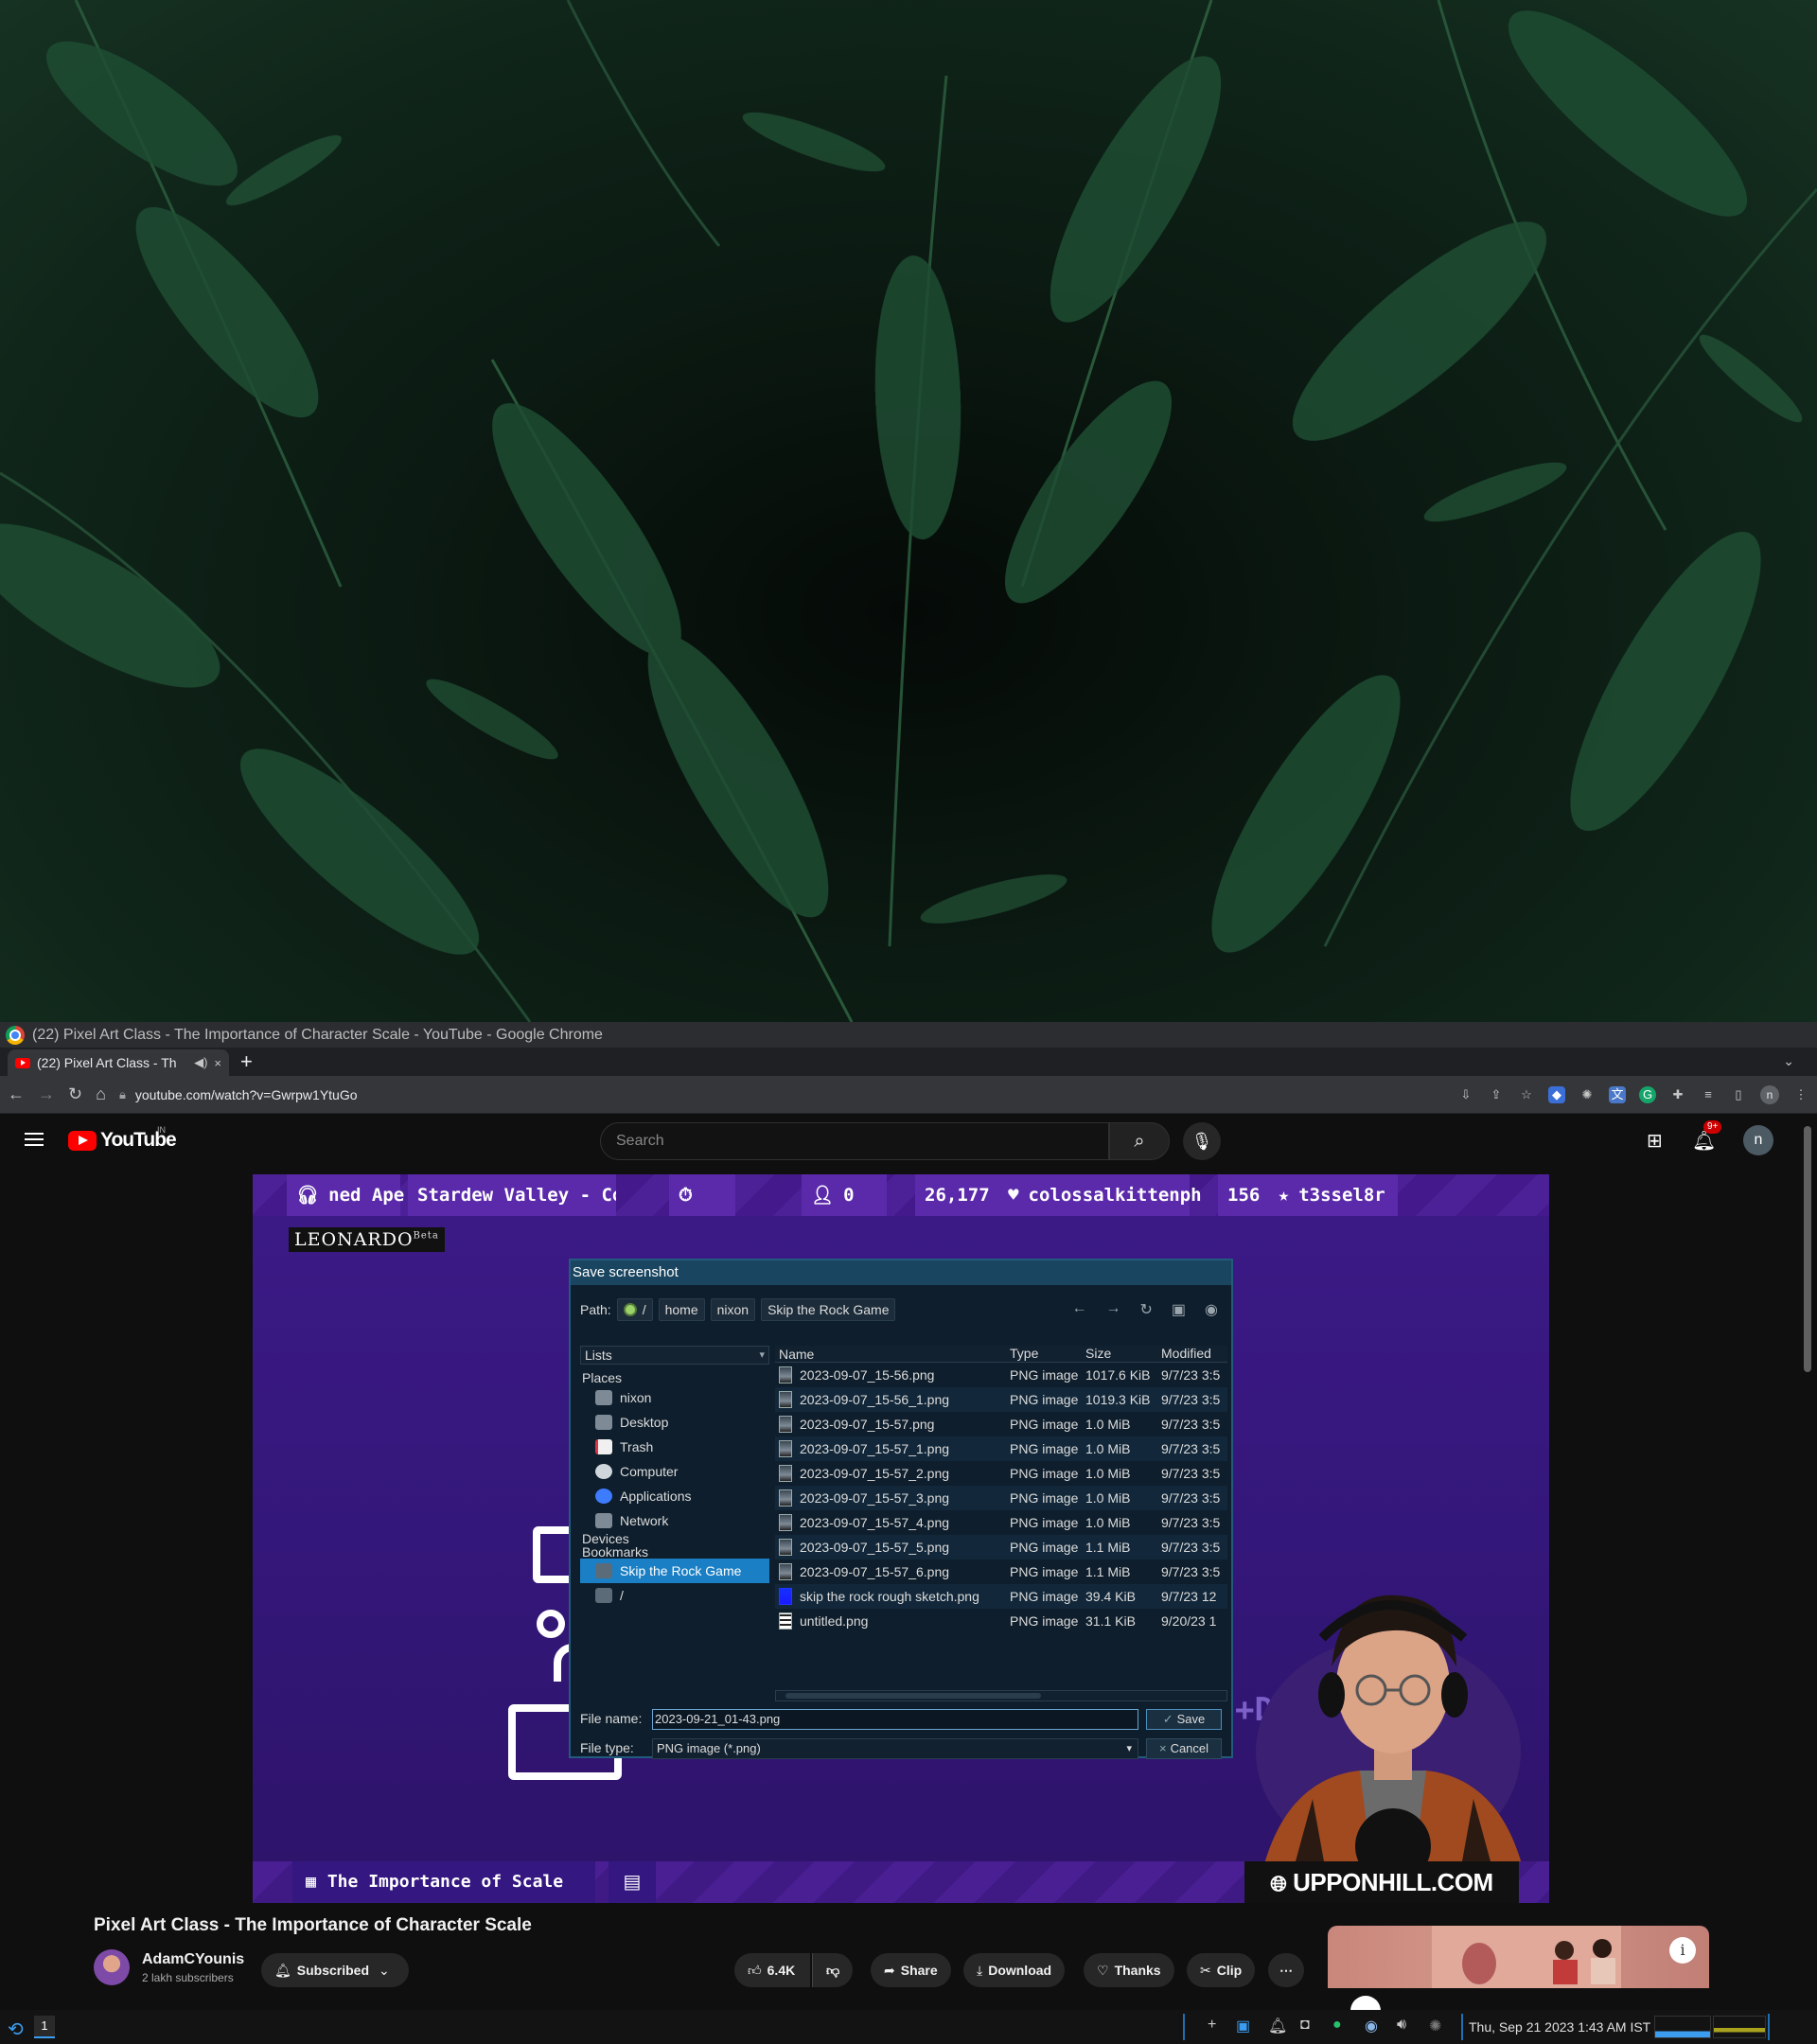 The width and height of the screenshot is (1817, 2044). What do you see at coordinates (35, 1139) in the screenshot?
I see `menu-icon` at bounding box center [35, 1139].